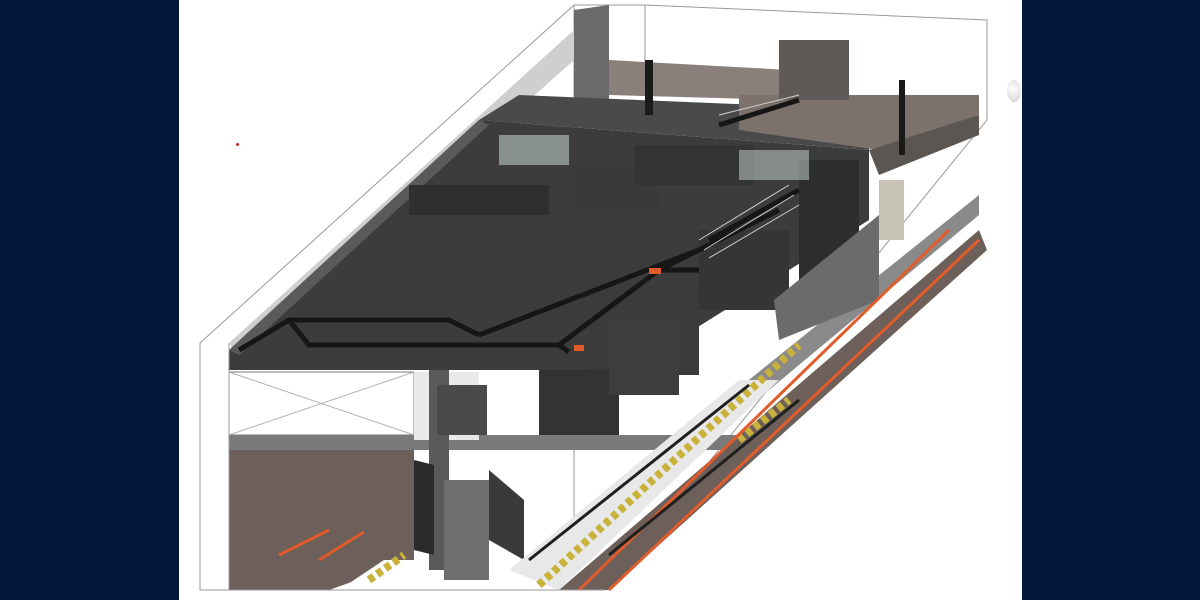 The height and width of the screenshot is (600, 1200). I want to click on selection-marker, so click(237, 144).